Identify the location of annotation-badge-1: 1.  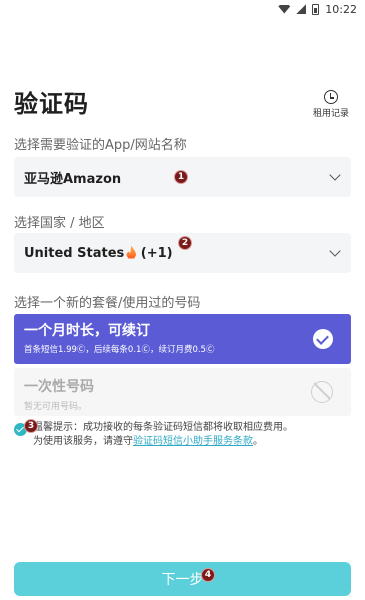
(181, 177).